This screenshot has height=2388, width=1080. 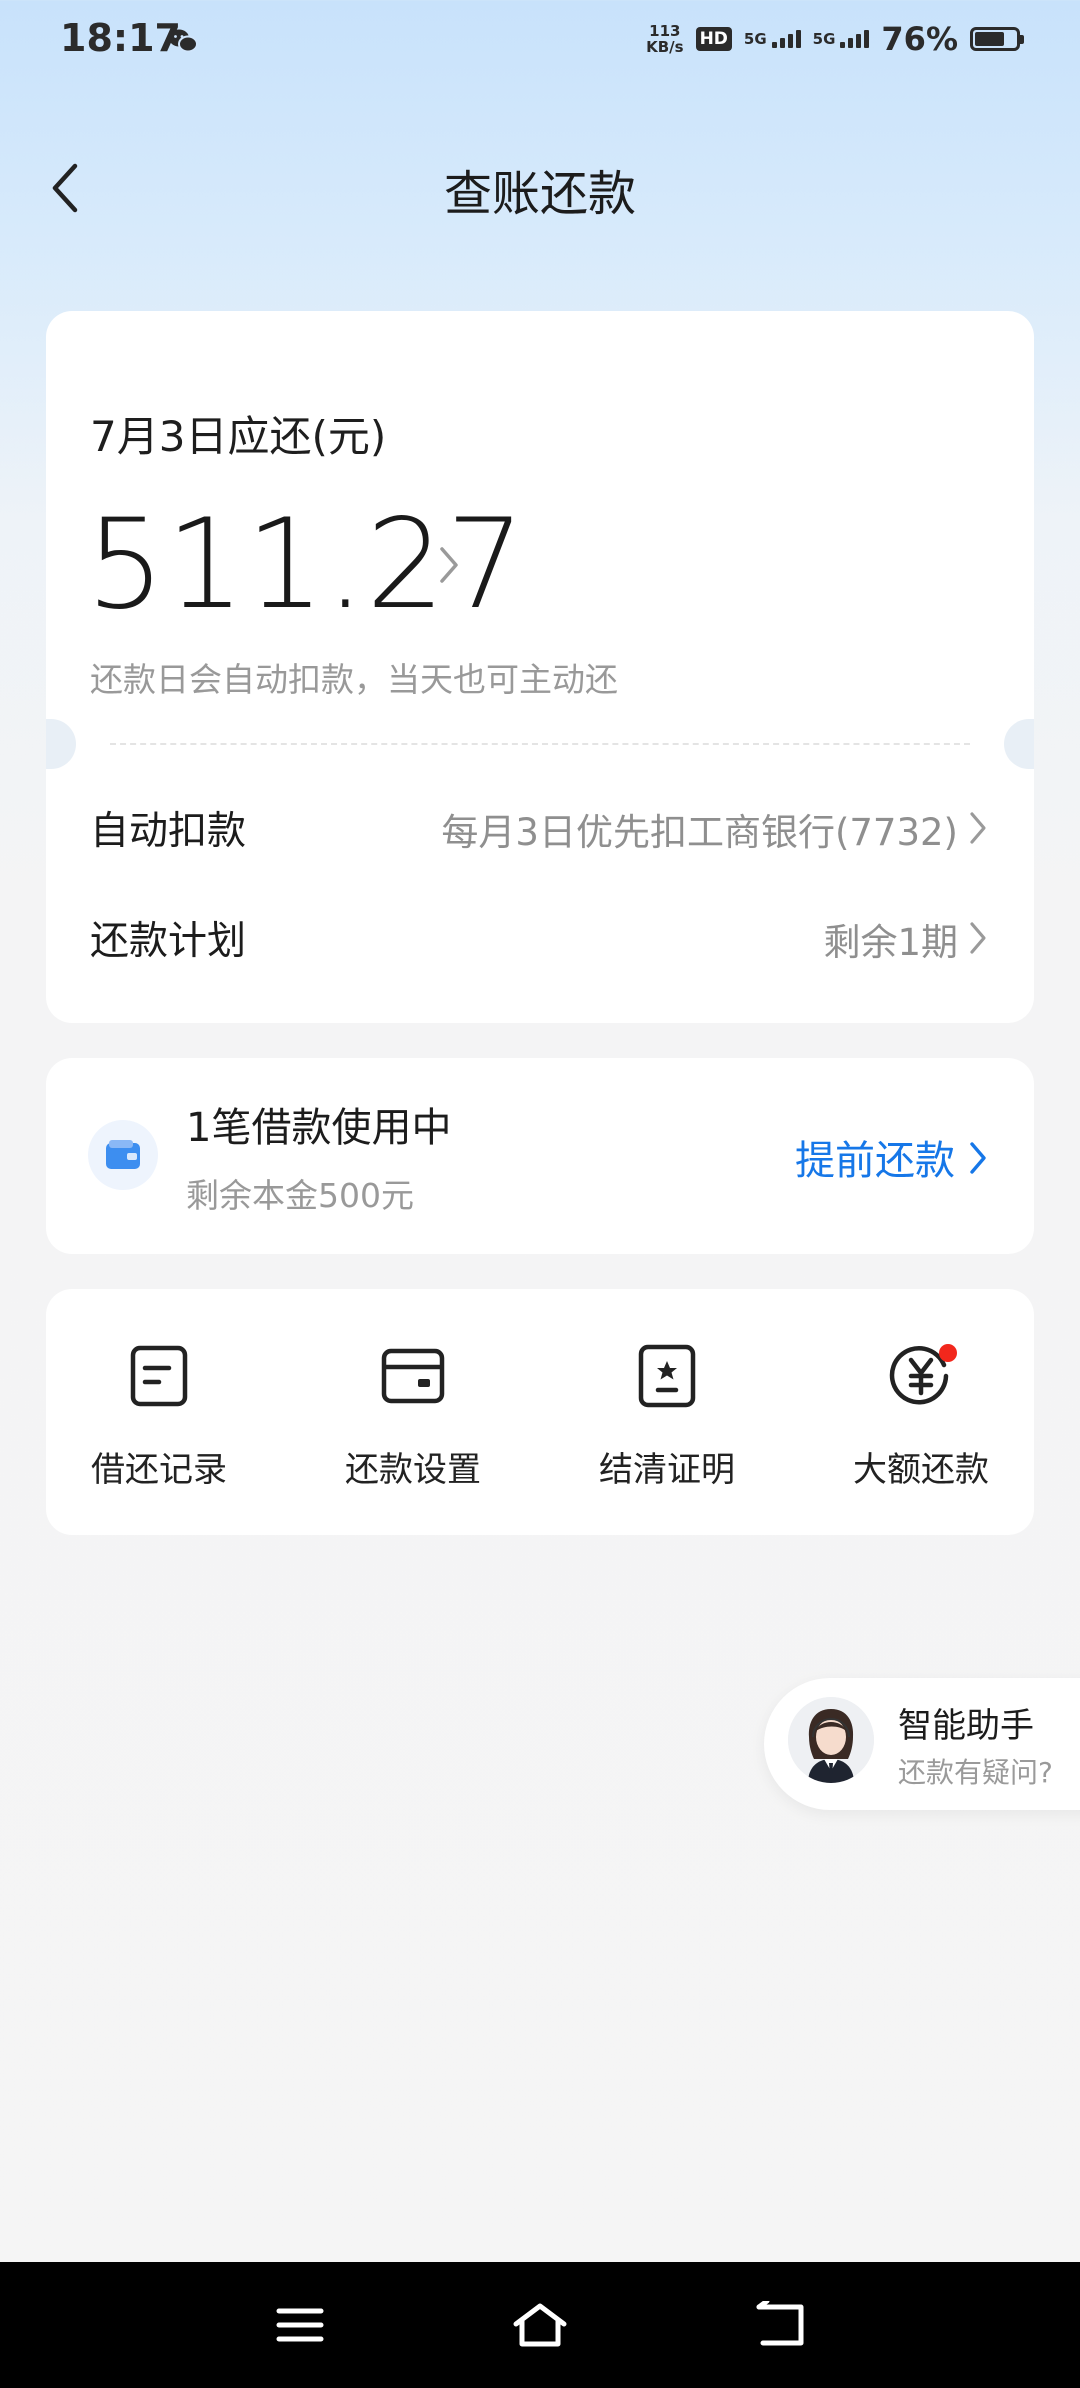 What do you see at coordinates (183, 43) in the screenshot?
I see `wechat-icon` at bounding box center [183, 43].